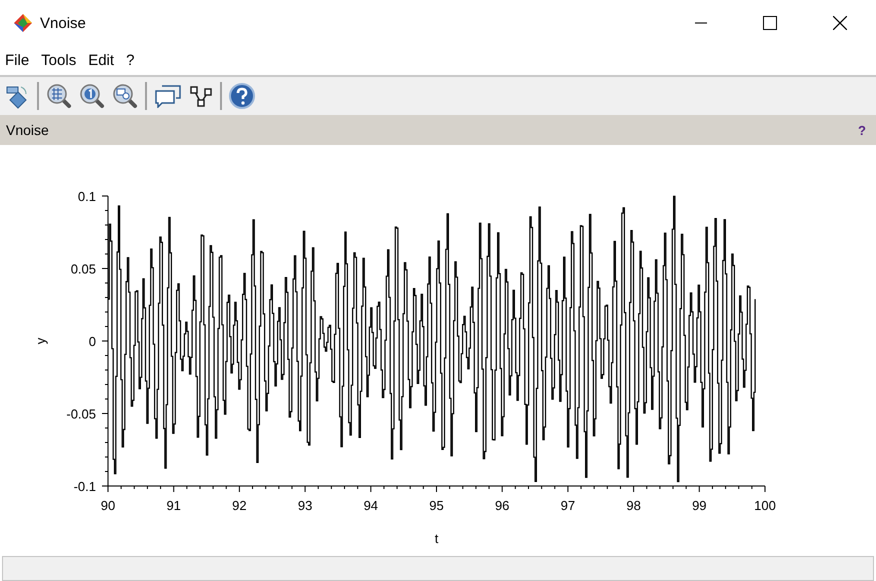  What do you see at coordinates (840, 23) in the screenshot?
I see `close-icon` at bounding box center [840, 23].